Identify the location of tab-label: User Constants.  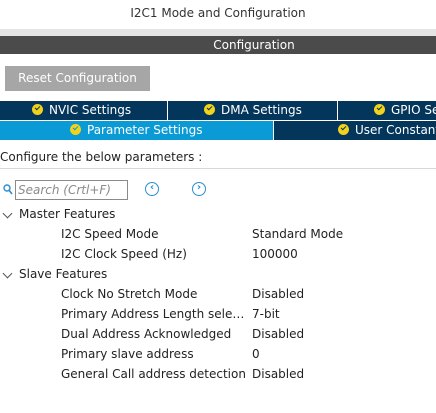
(395, 130).